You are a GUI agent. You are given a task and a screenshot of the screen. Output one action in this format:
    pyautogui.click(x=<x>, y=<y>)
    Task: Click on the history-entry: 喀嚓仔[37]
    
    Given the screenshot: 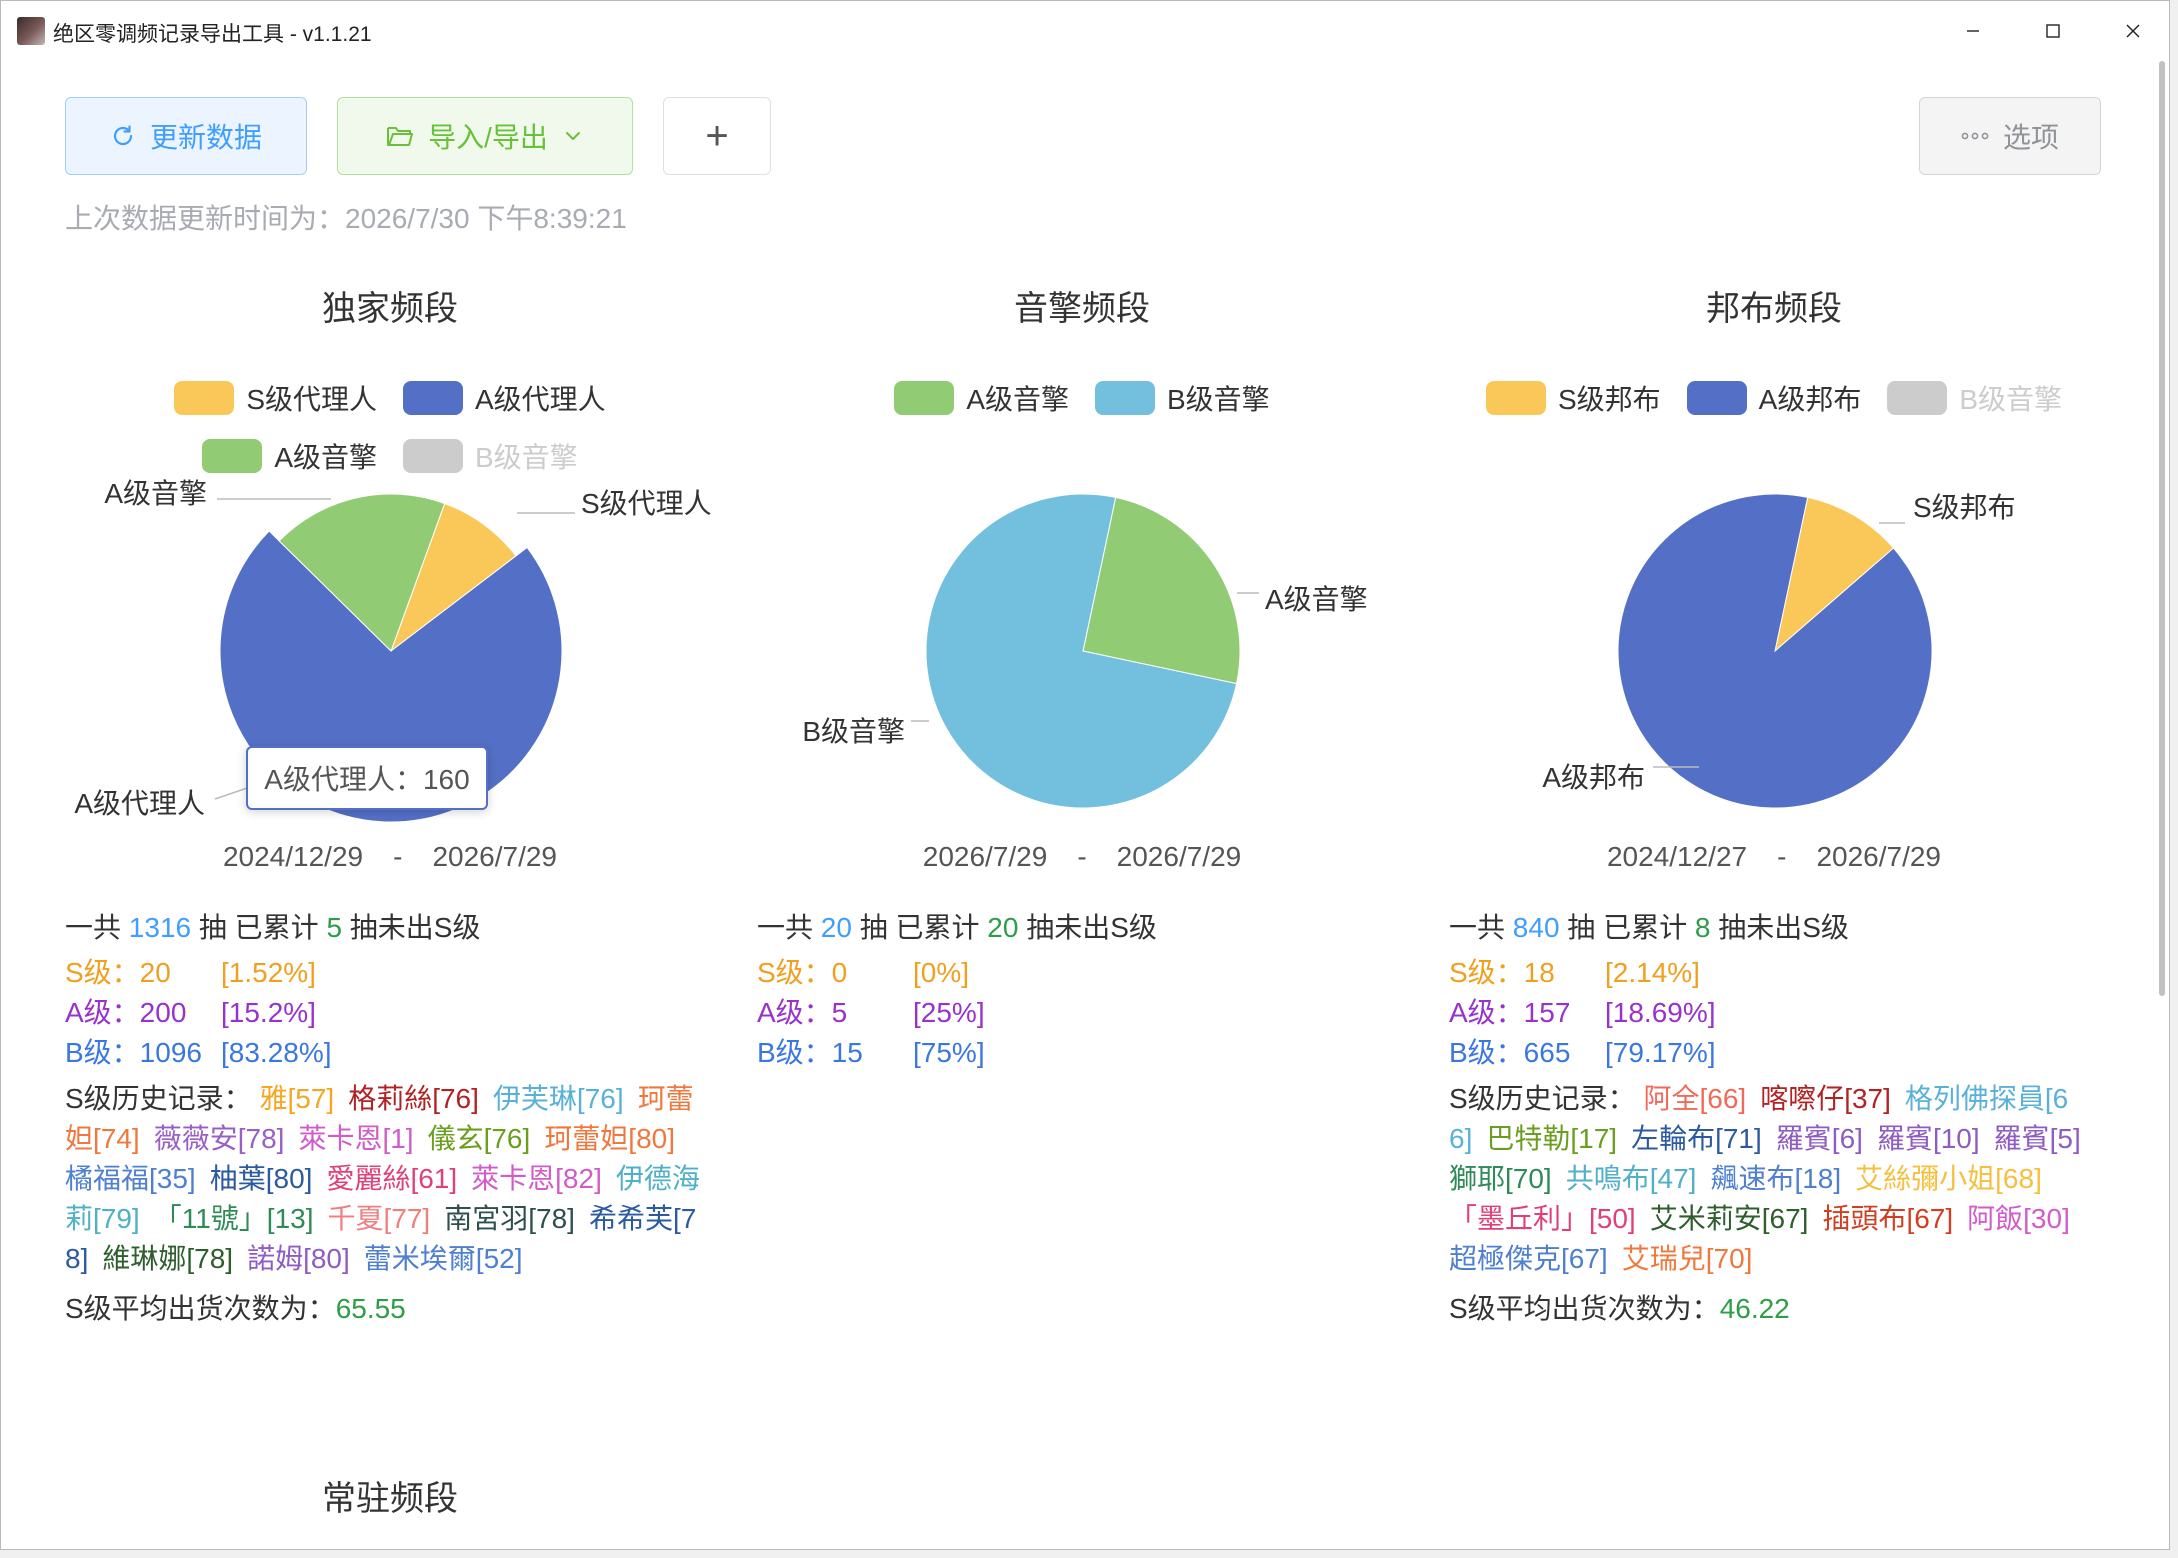 What is the action you would take?
    pyautogui.click(x=1825, y=1098)
    